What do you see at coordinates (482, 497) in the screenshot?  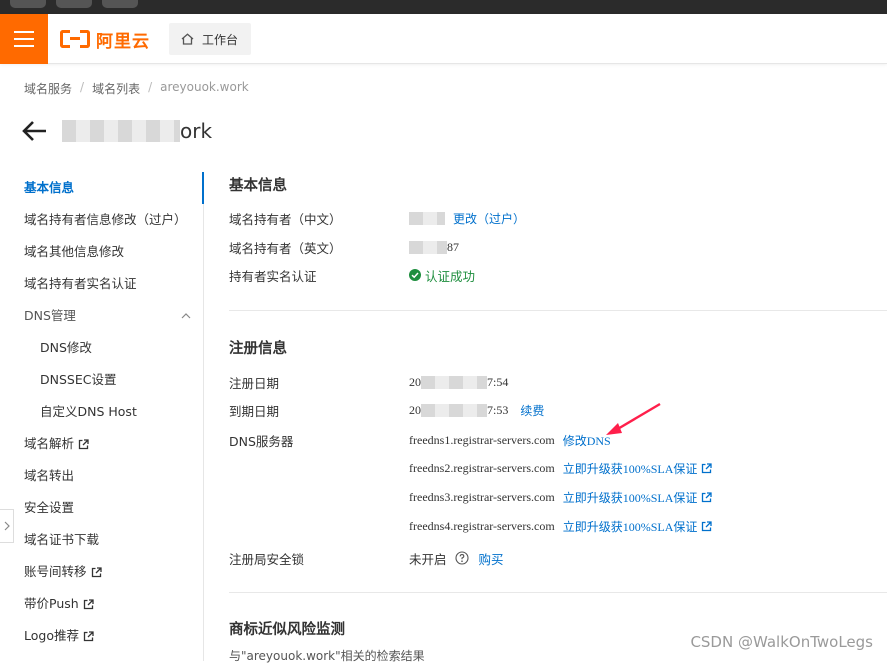 I see `dns-server-3: freedns3.registrar-servers.com` at bounding box center [482, 497].